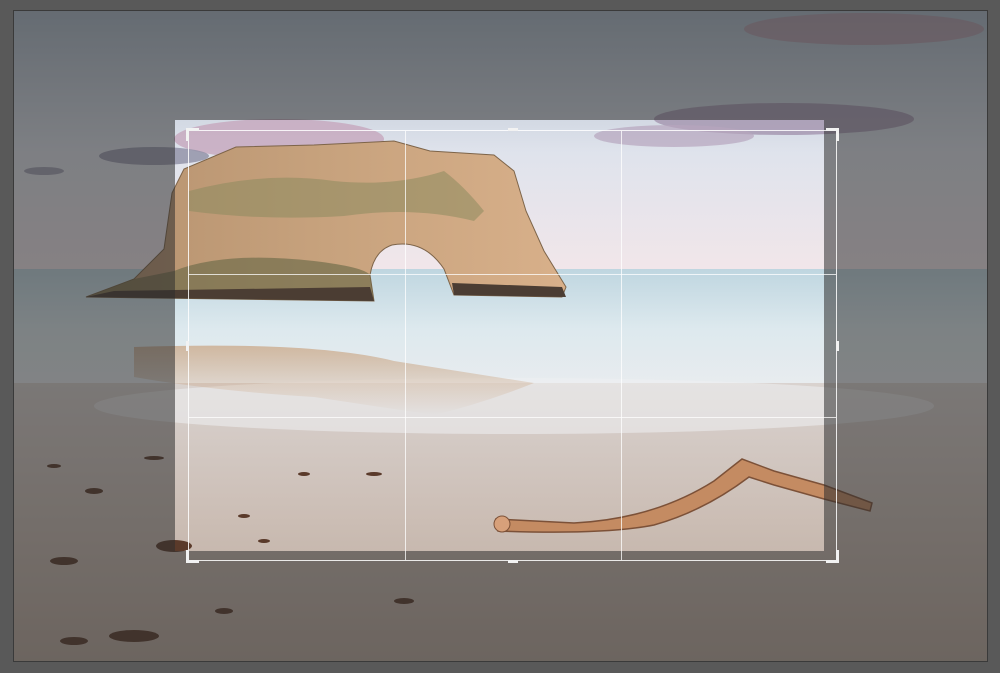 The height and width of the screenshot is (673, 1000). Describe the element at coordinates (187, 346) in the screenshot. I see `edge-handle-left` at that location.